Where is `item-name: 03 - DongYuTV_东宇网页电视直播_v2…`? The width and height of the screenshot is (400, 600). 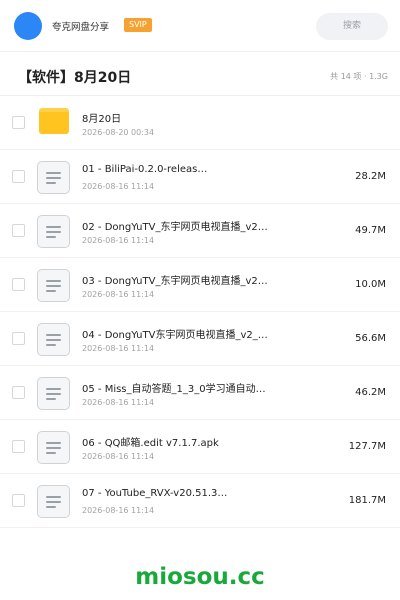 item-name: 03 - DongYuTV_东宇网页电视直播_v2… is located at coordinates (175, 281).